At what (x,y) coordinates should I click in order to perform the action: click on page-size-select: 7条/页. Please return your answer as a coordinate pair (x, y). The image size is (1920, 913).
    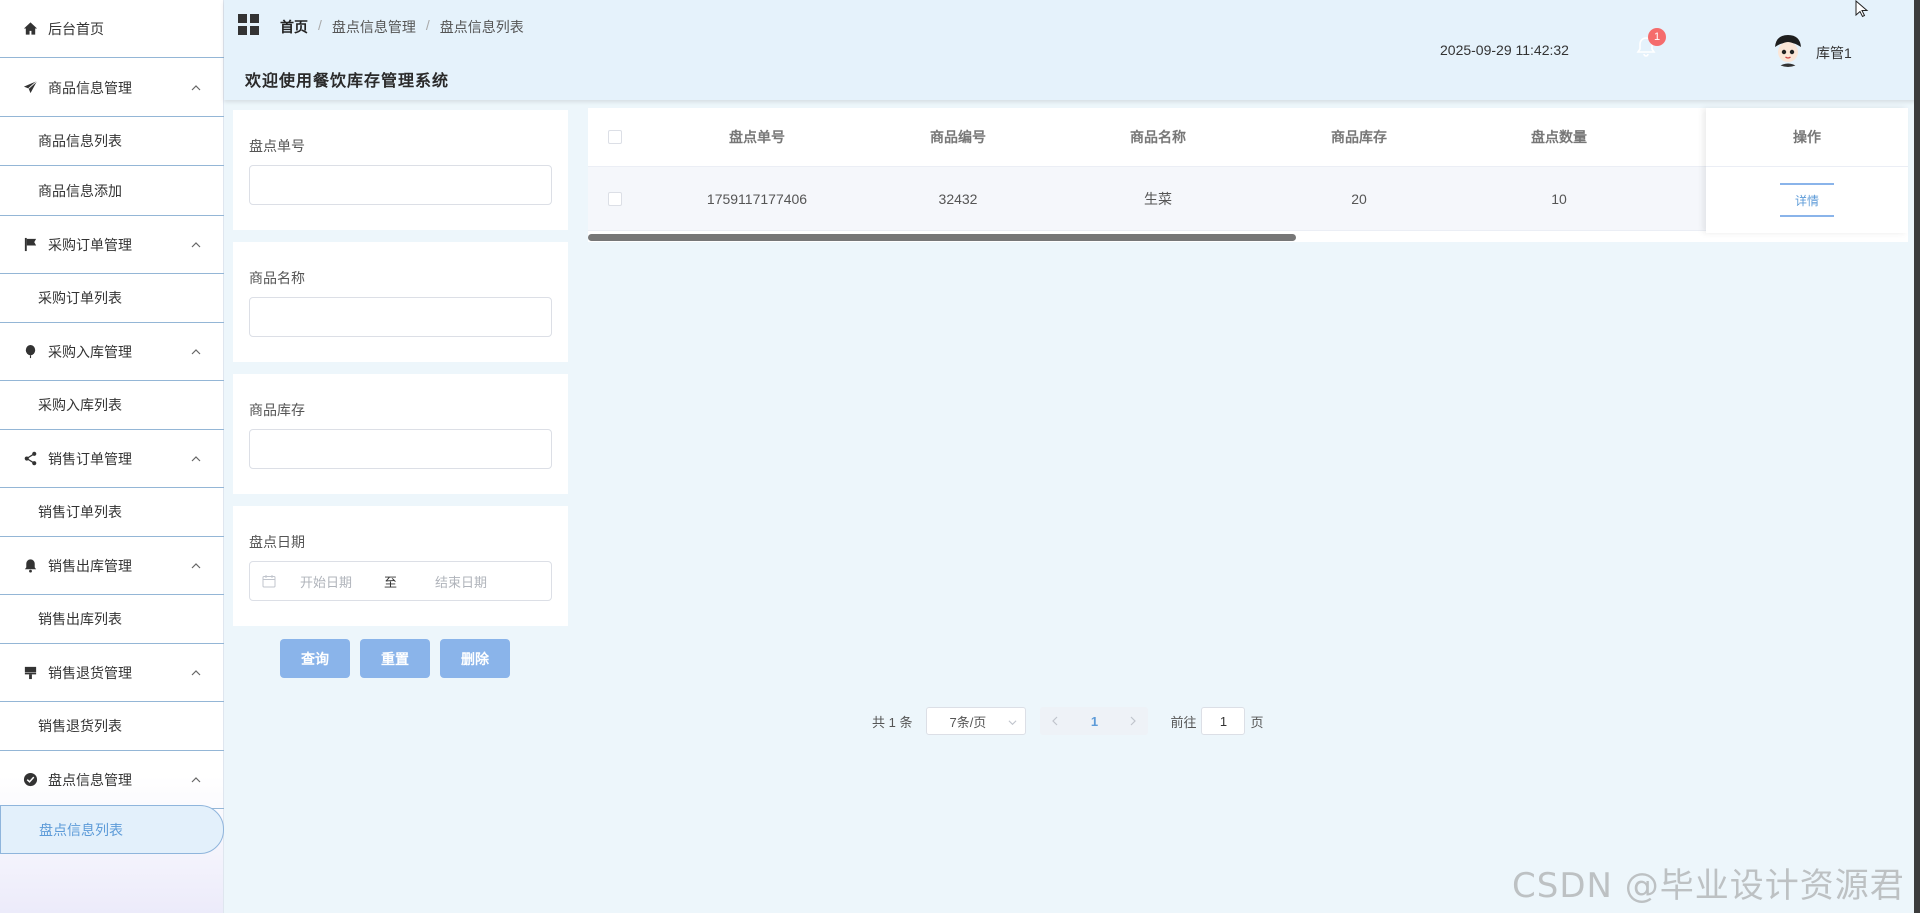
    Looking at the image, I should click on (976, 721).